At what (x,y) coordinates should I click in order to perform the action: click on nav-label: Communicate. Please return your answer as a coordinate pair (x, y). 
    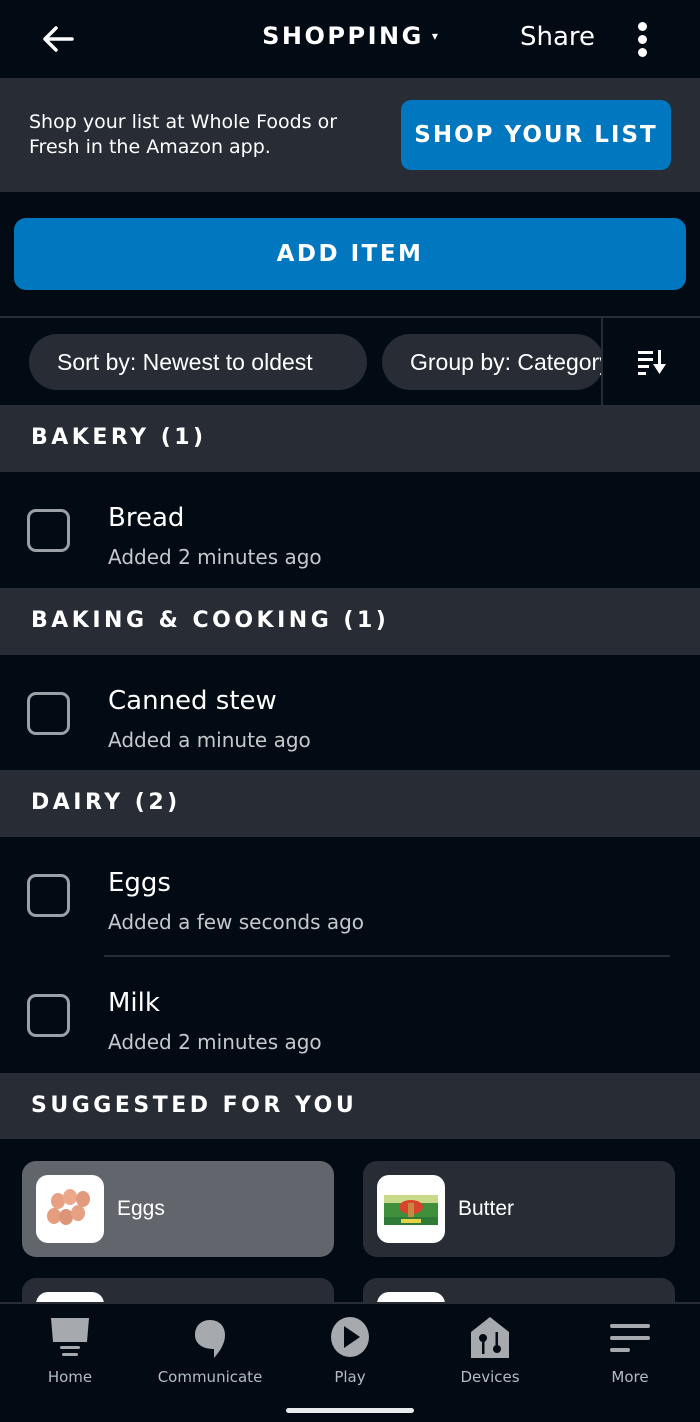
    Looking at the image, I should click on (210, 1377).